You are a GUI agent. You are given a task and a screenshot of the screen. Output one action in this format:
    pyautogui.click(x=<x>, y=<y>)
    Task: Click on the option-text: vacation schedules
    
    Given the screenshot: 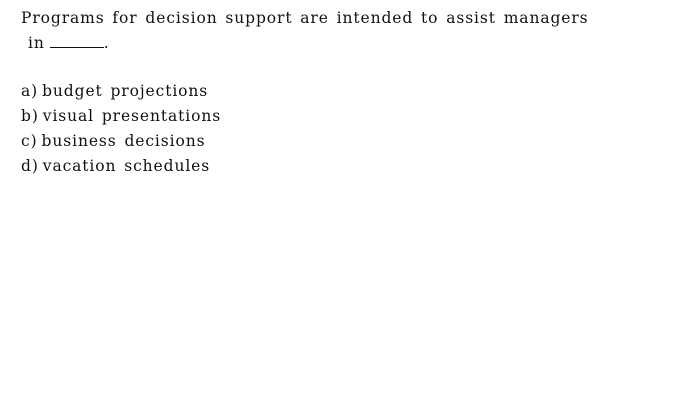 What is the action you would take?
    pyautogui.click(x=126, y=166)
    